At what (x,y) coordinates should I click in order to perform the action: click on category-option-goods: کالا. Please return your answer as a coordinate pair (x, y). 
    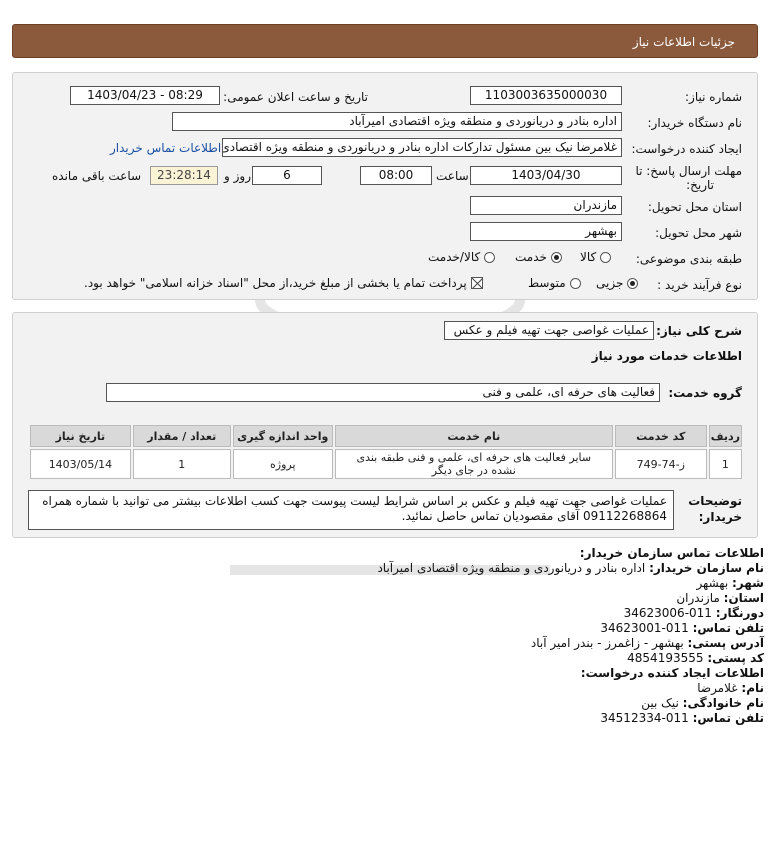
    Looking at the image, I should click on (596, 257).